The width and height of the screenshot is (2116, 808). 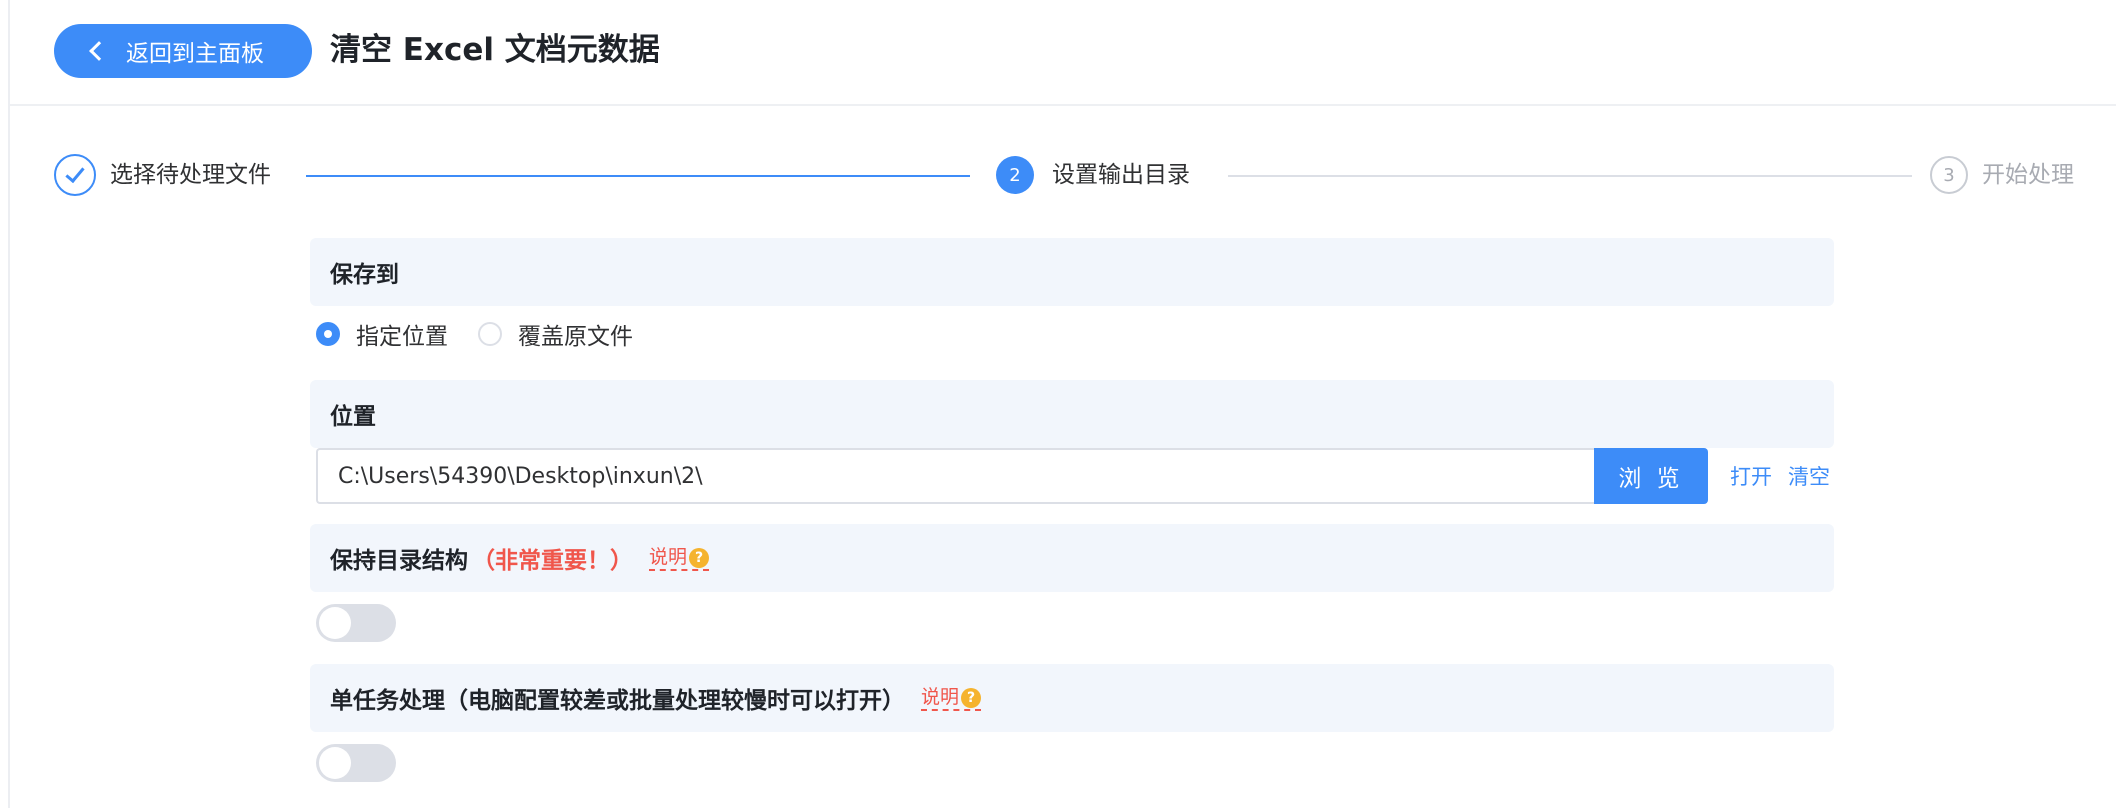 I want to click on keep-structure-title: 保持目录结构, so click(x=399, y=561).